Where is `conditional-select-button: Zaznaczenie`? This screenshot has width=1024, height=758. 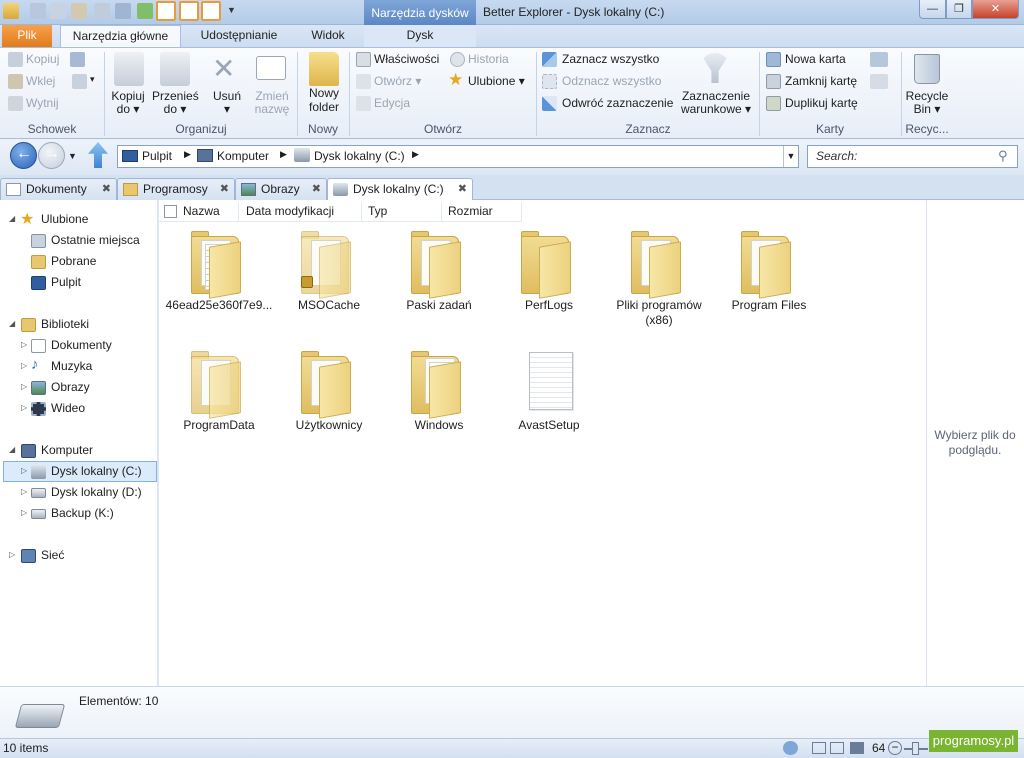
conditional-select-button: Zaznaczenie is located at coordinates (716, 96).